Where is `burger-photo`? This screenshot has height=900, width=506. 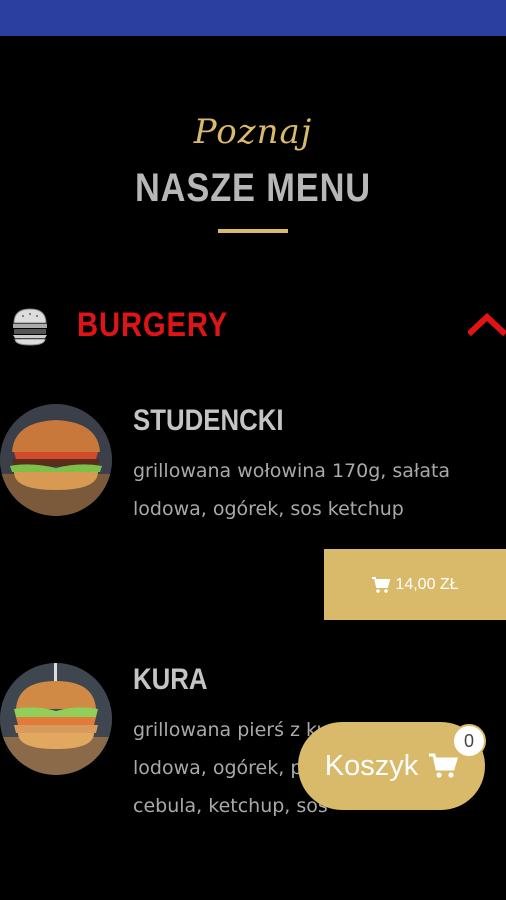
burger-photo is located at coordinates (56, 460).